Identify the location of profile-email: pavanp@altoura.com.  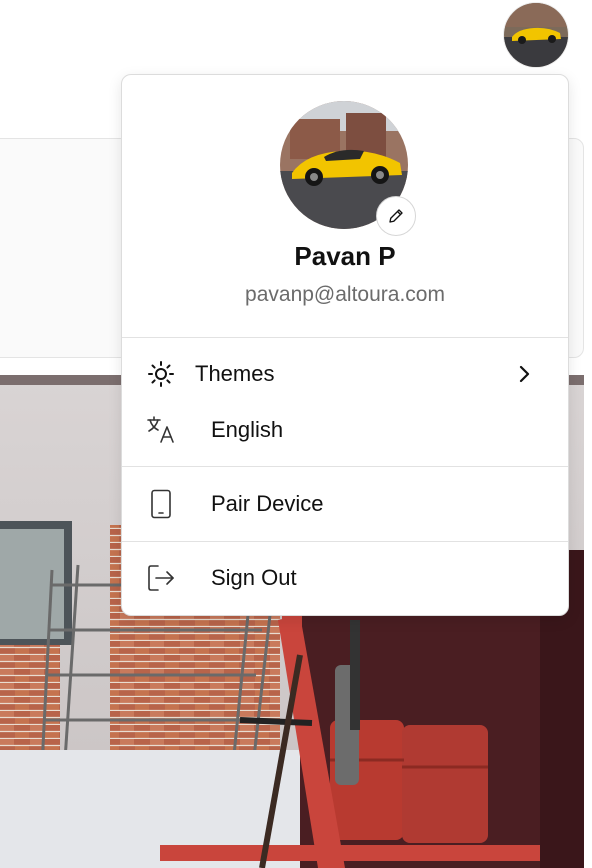
(345, 294).